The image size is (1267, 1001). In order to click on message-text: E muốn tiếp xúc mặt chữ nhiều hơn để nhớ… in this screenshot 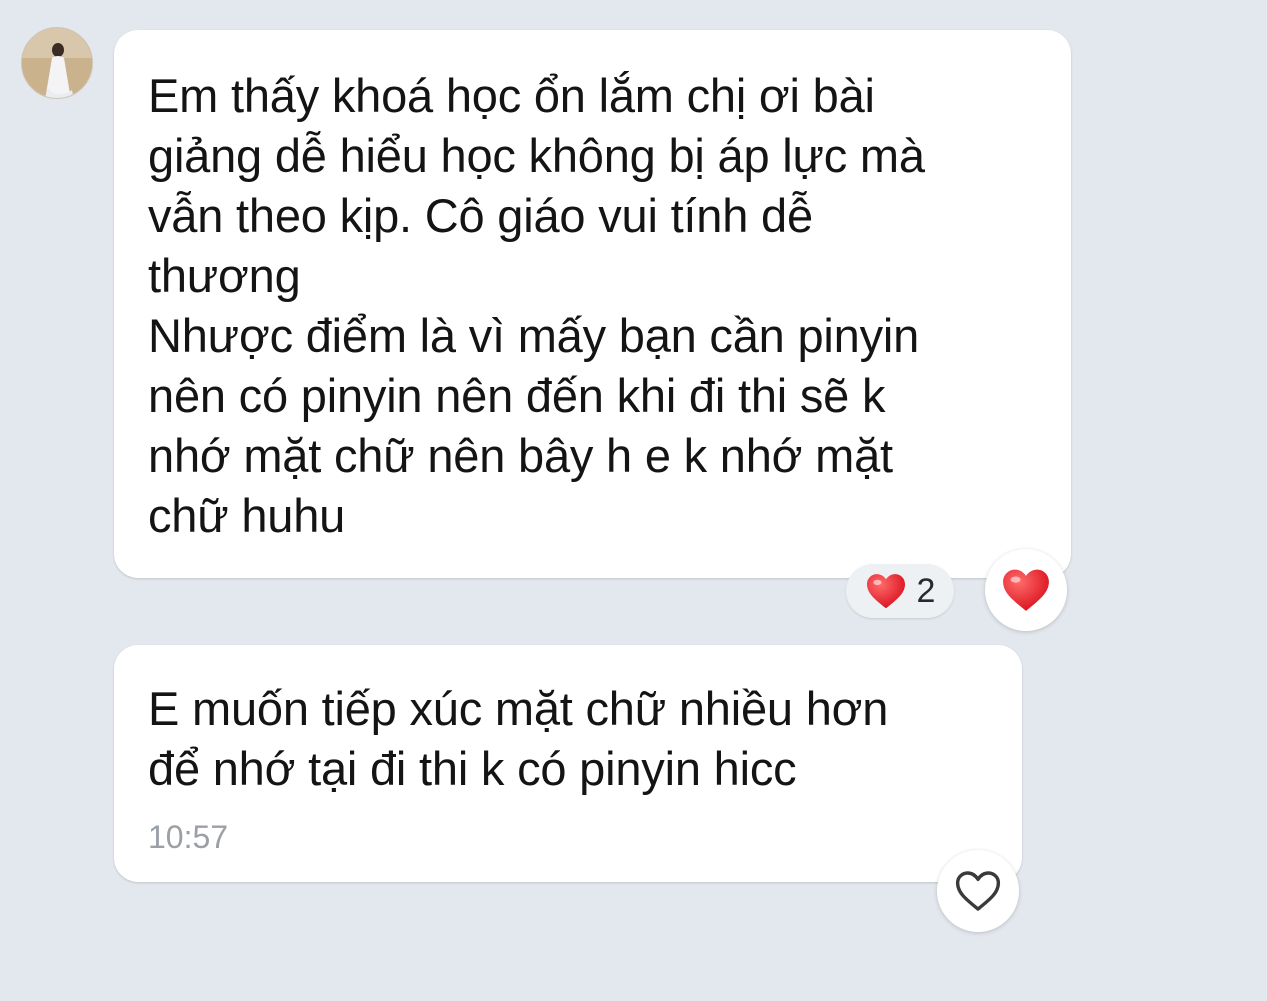, I will do `click(518, 738)`.